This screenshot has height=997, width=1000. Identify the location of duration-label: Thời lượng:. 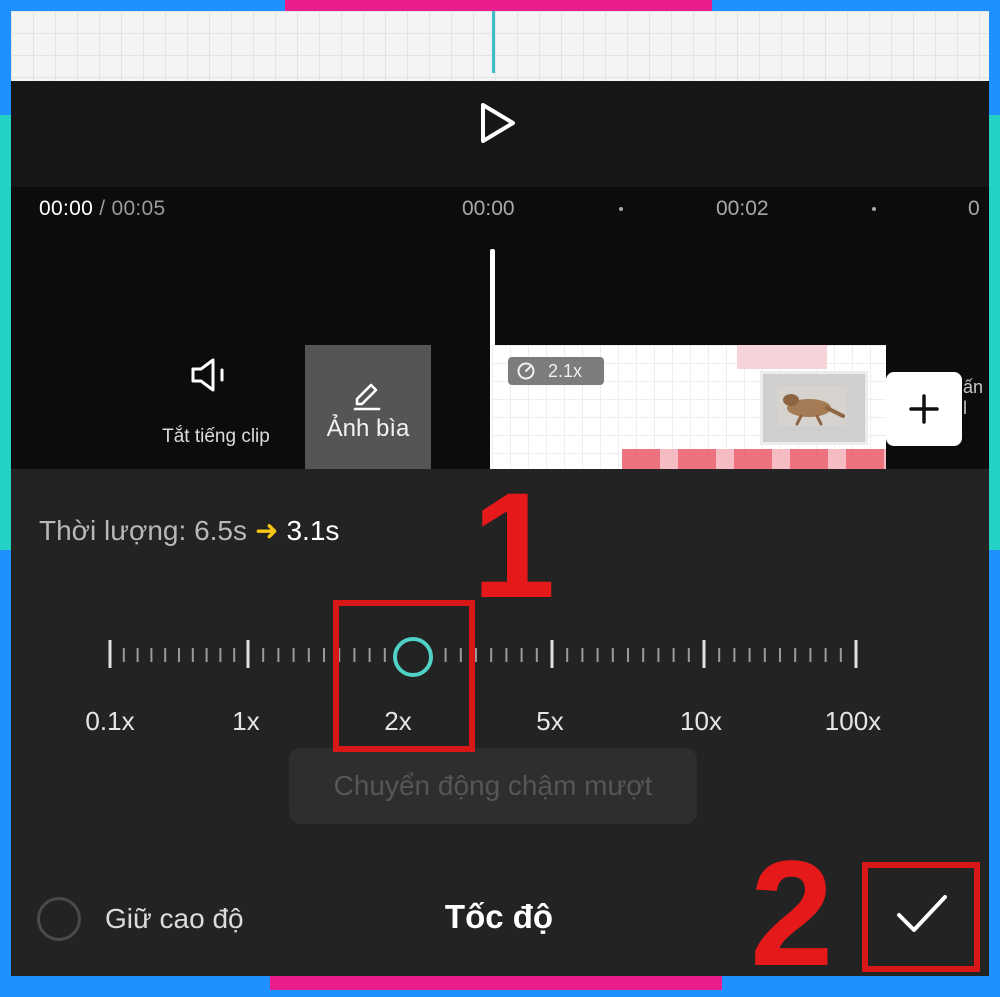
(113, 530).